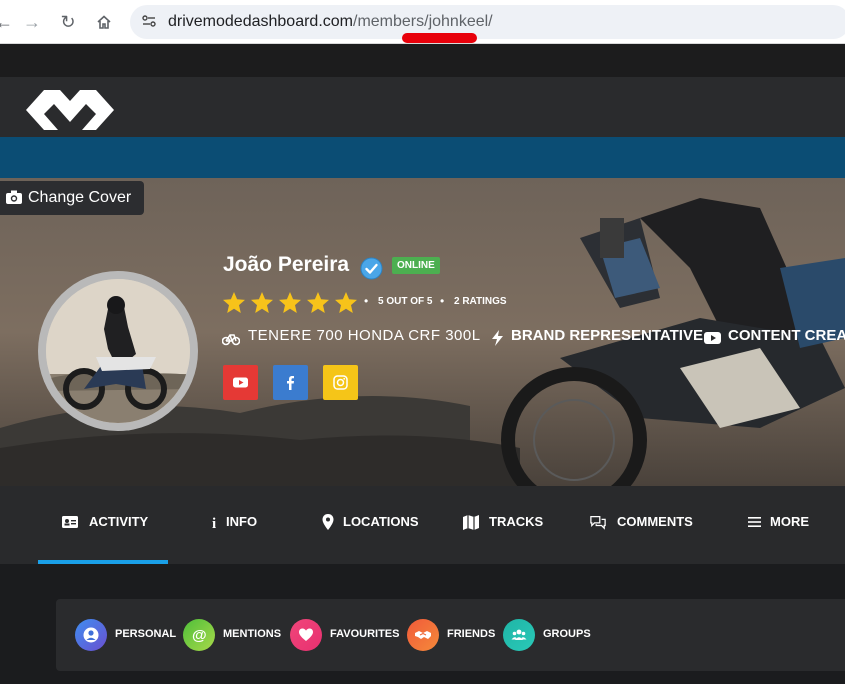 The image size is (845, 684). I want to click on tab-label: INFO, so click(242, 521).